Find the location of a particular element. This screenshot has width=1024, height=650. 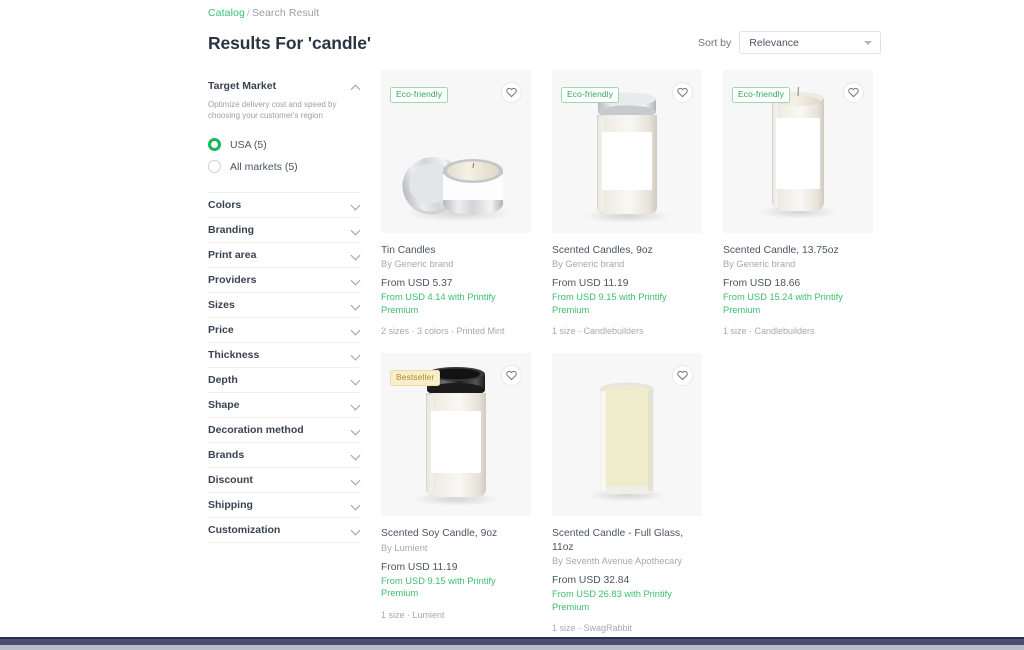

filter-item-price: Price is located at coordinates (284, 330).